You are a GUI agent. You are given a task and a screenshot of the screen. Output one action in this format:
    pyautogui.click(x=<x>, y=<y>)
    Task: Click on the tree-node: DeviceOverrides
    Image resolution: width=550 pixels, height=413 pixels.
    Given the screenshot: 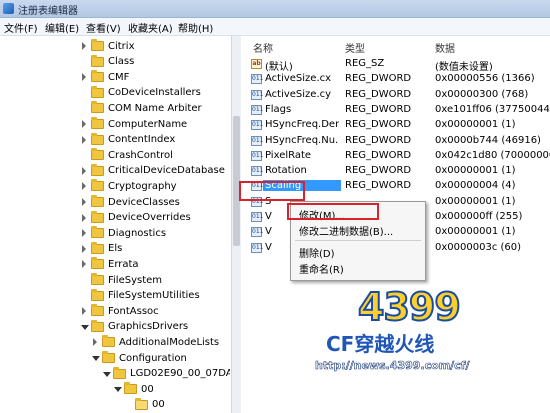 What is the action you would take?
    pyautogui.click(x=135, y=218)
    